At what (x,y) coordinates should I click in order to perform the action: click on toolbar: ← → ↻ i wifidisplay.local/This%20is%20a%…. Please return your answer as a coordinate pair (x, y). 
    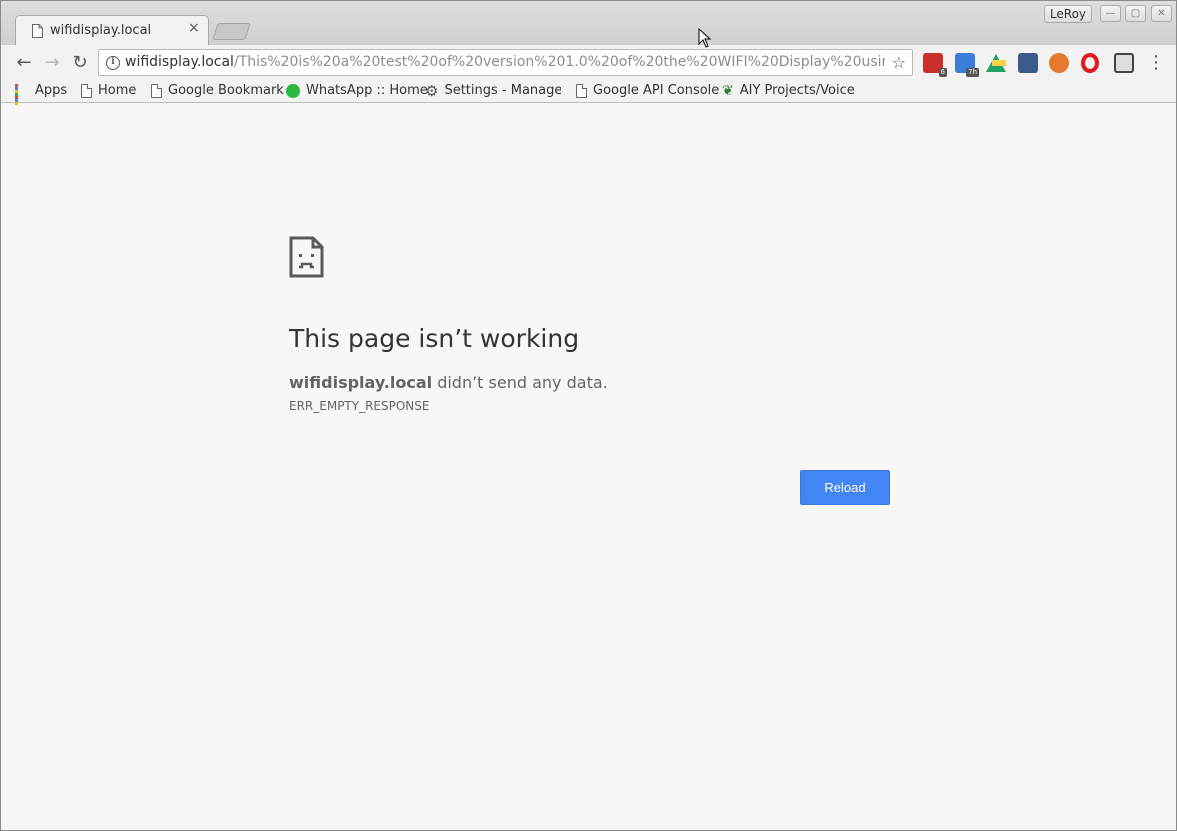
    Looking at the image, I should click on (588, 62).